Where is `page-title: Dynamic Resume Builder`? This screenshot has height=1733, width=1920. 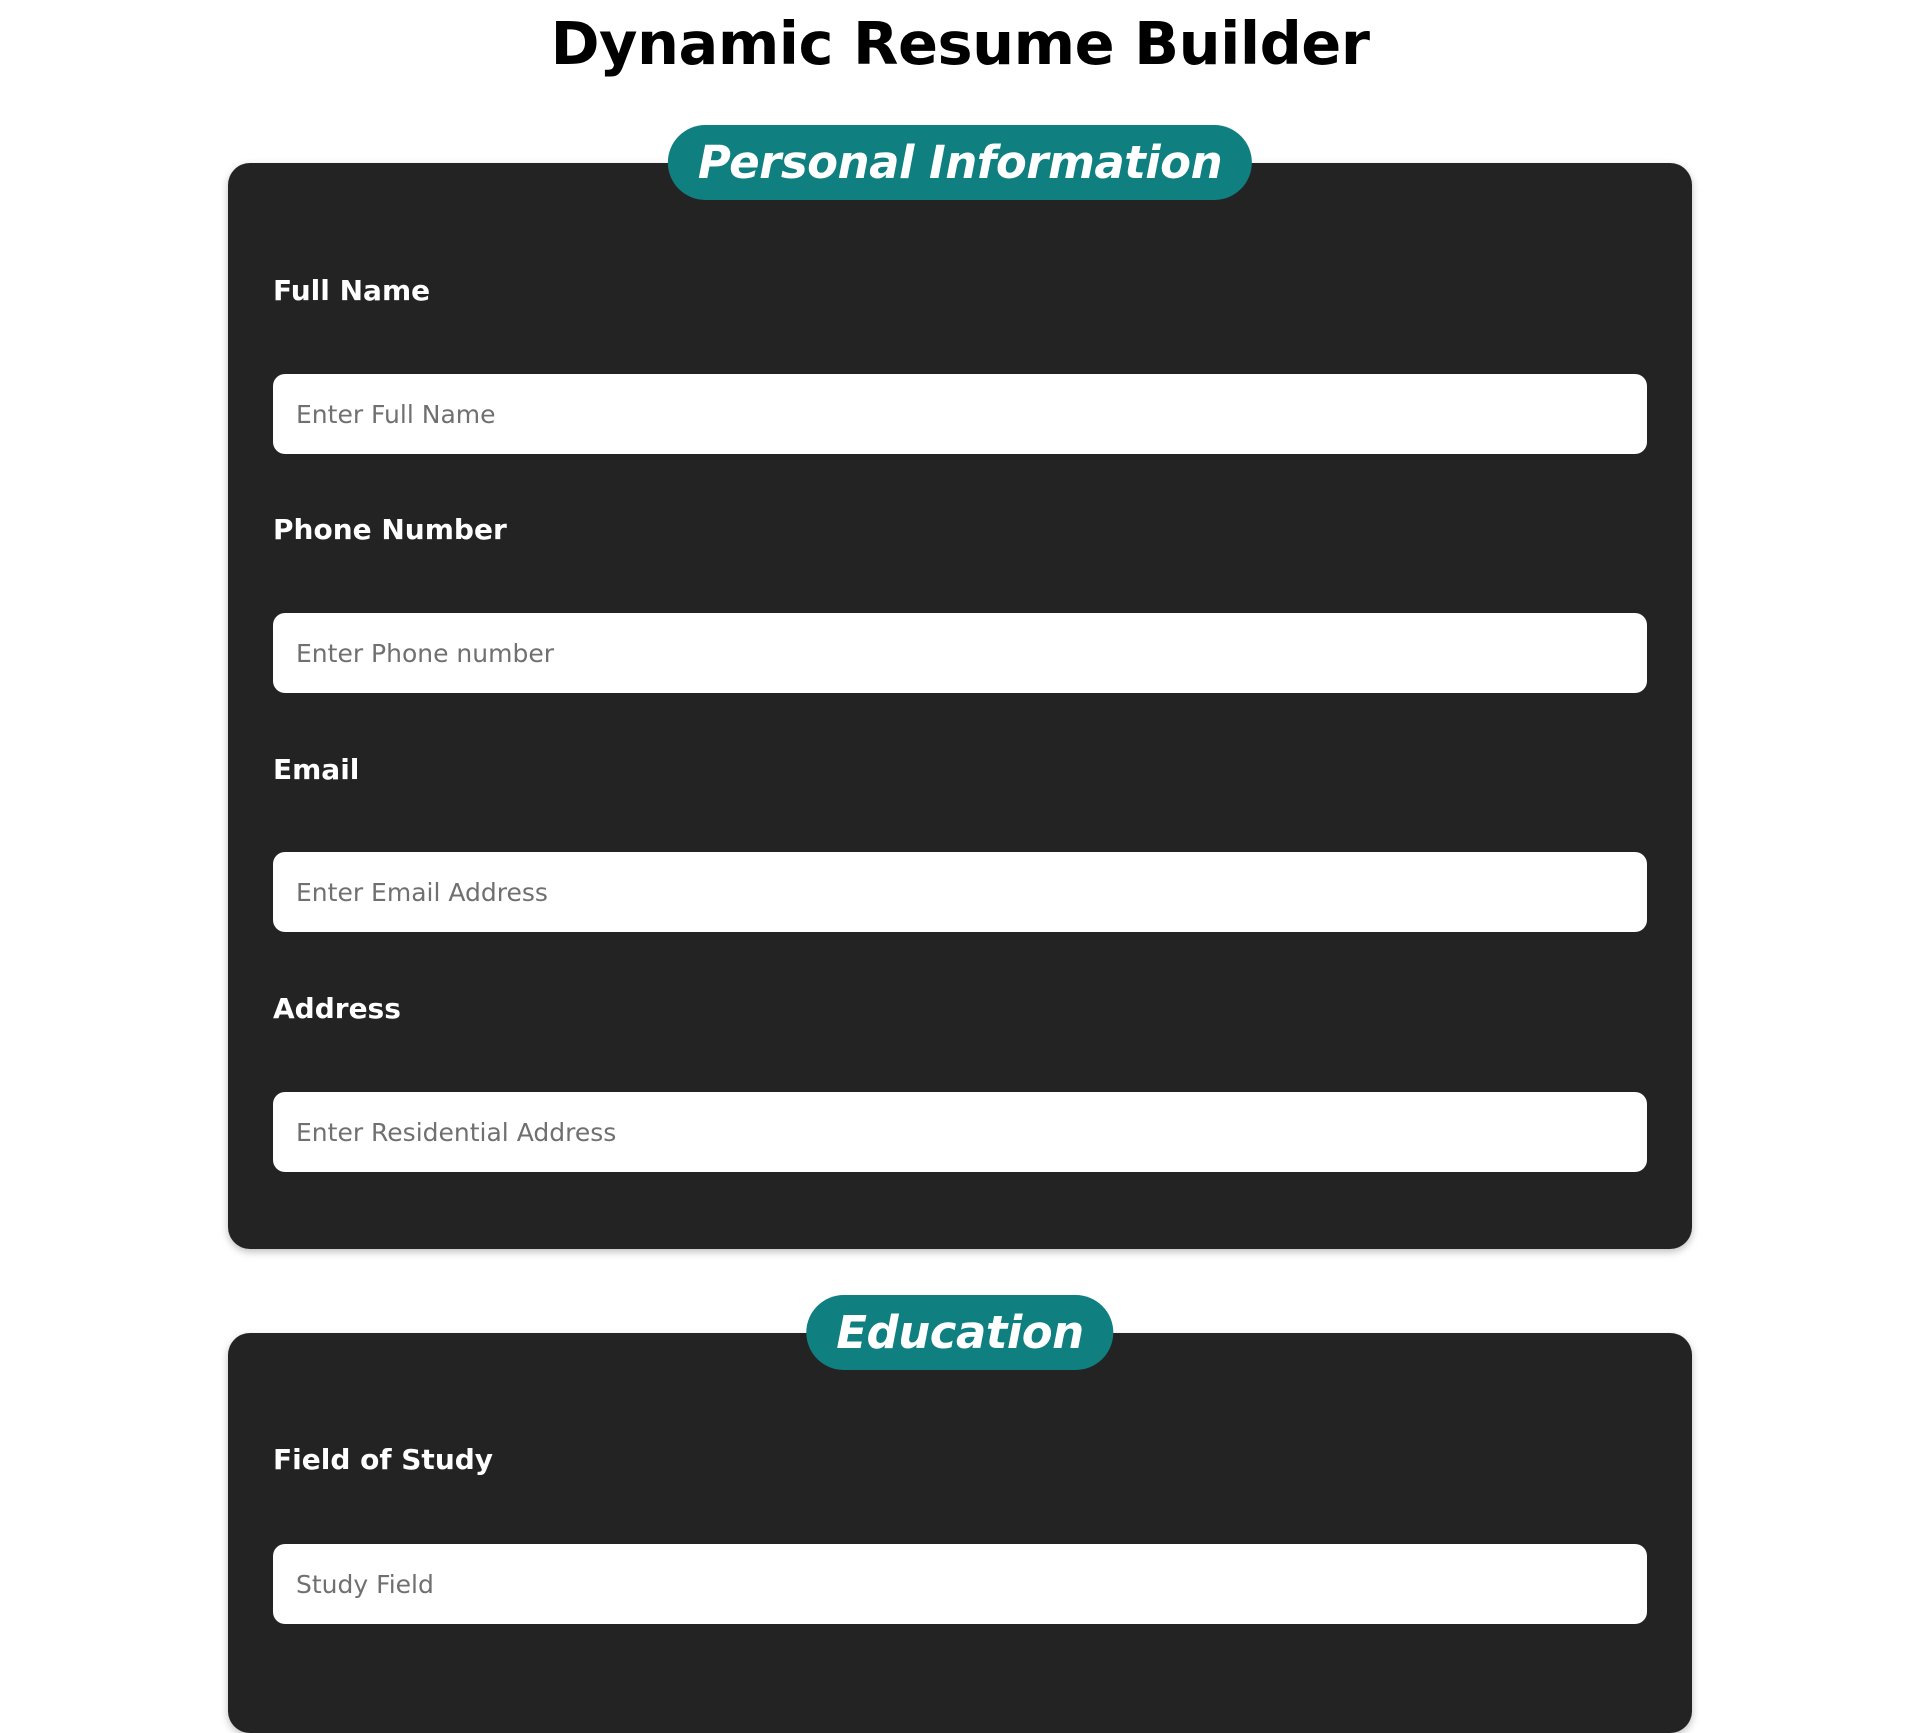 page-title: Dynamic Resume Builder is located at coordinates (960, 43).